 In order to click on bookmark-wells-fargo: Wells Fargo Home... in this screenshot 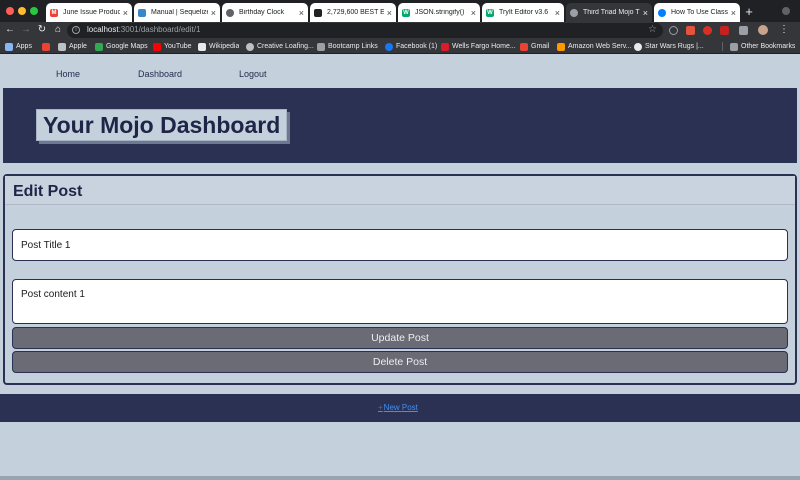, I will do `click(478, 46)`.